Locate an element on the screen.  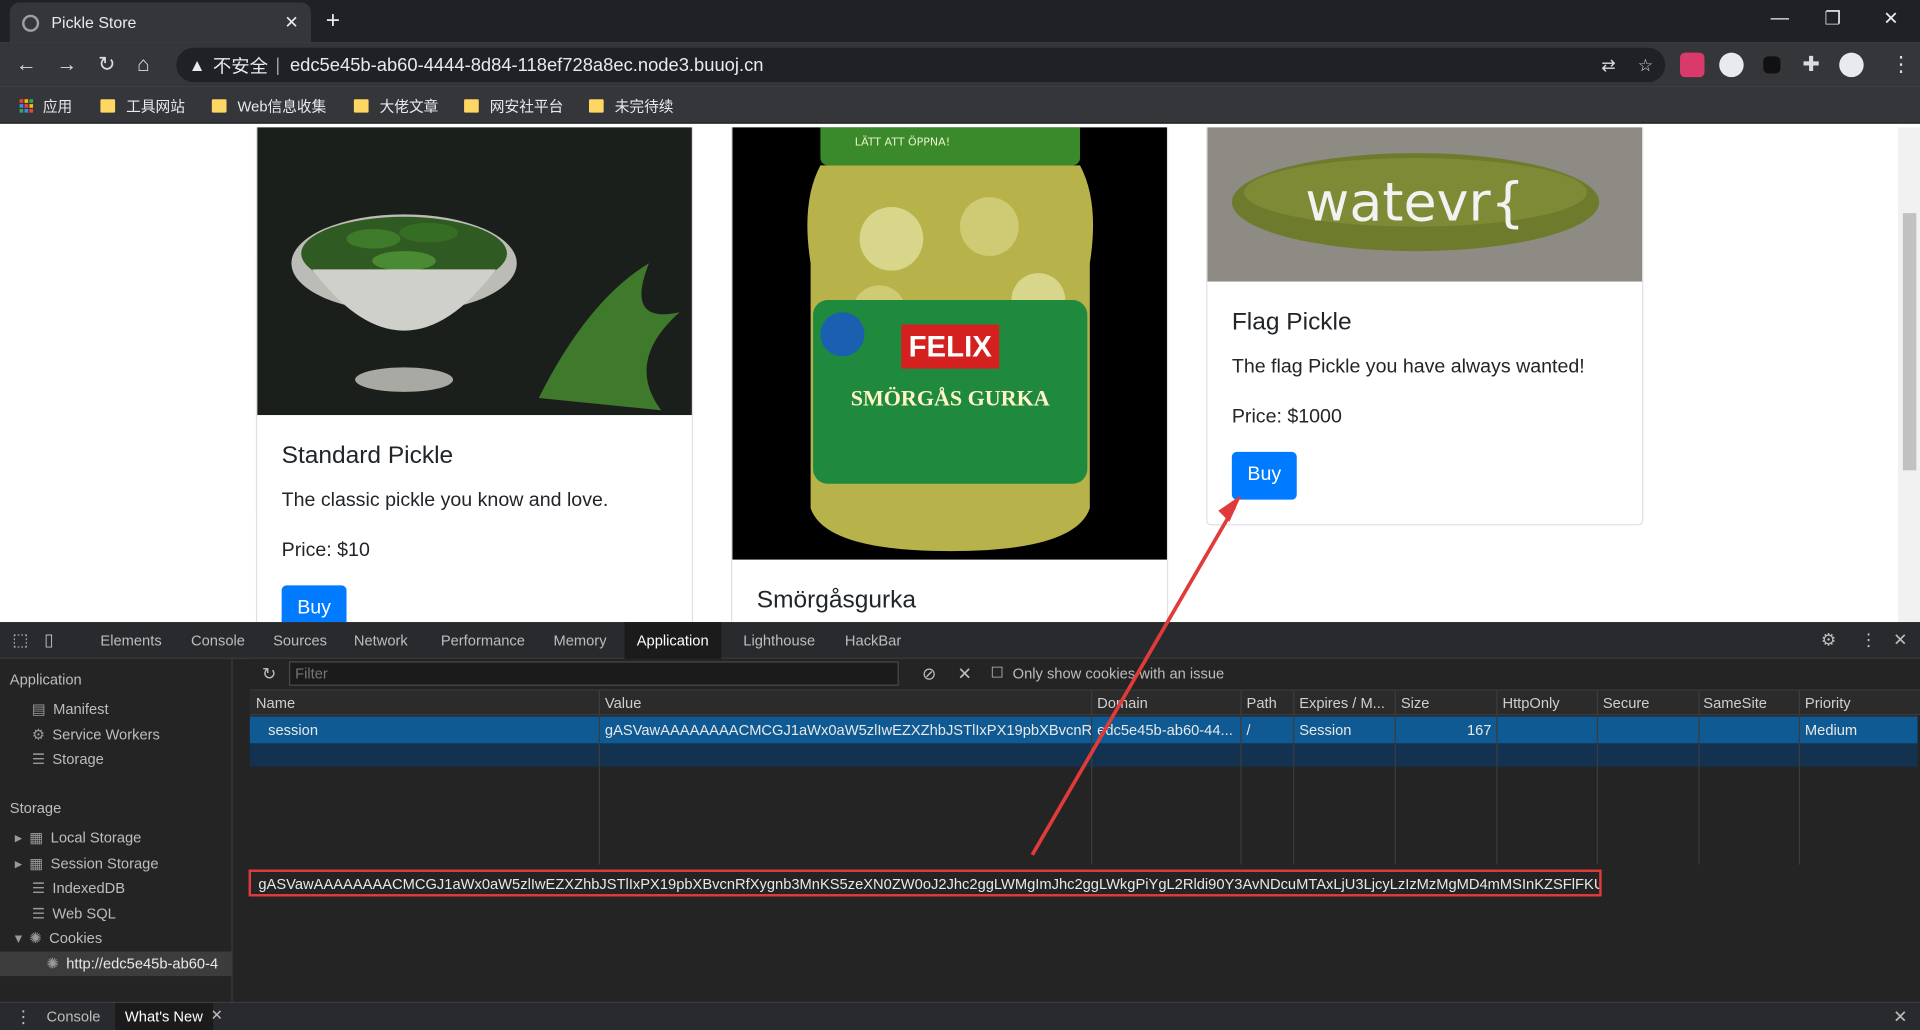
only-issues-label: Only show cookies with an issue is located at coordinates (1118, 674).